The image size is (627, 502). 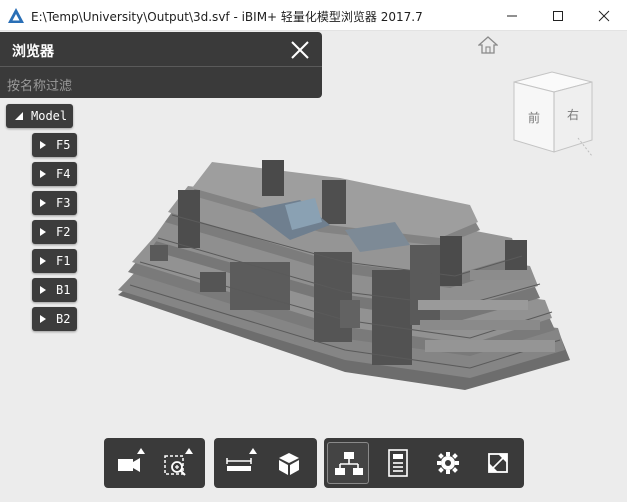 What do you see at coordinates (49, 116) in the screenshot?
I see `tree-node-label: Model` at bounding box center [49, 116].